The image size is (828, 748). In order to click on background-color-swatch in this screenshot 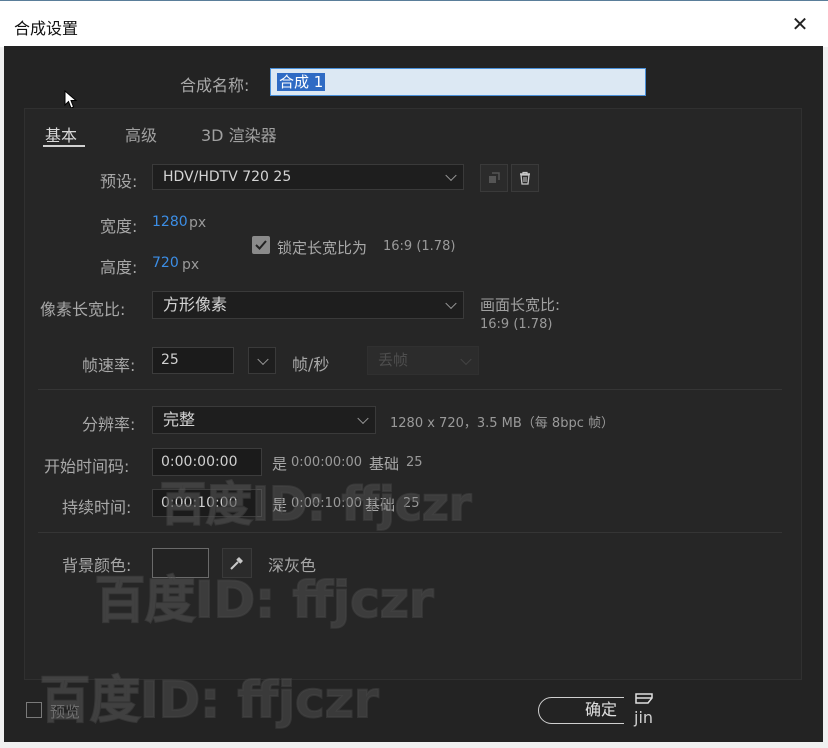, I will do `click(180, 563)`.